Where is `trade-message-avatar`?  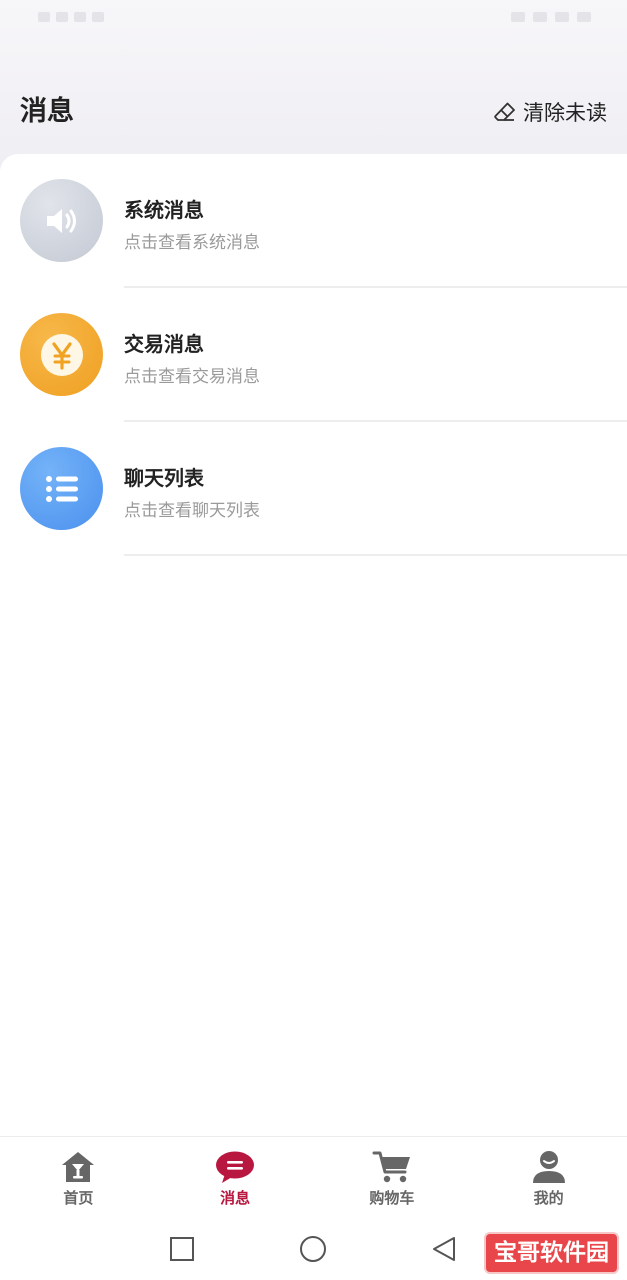 trade-message-avatar is located at coordinates (61, 354).